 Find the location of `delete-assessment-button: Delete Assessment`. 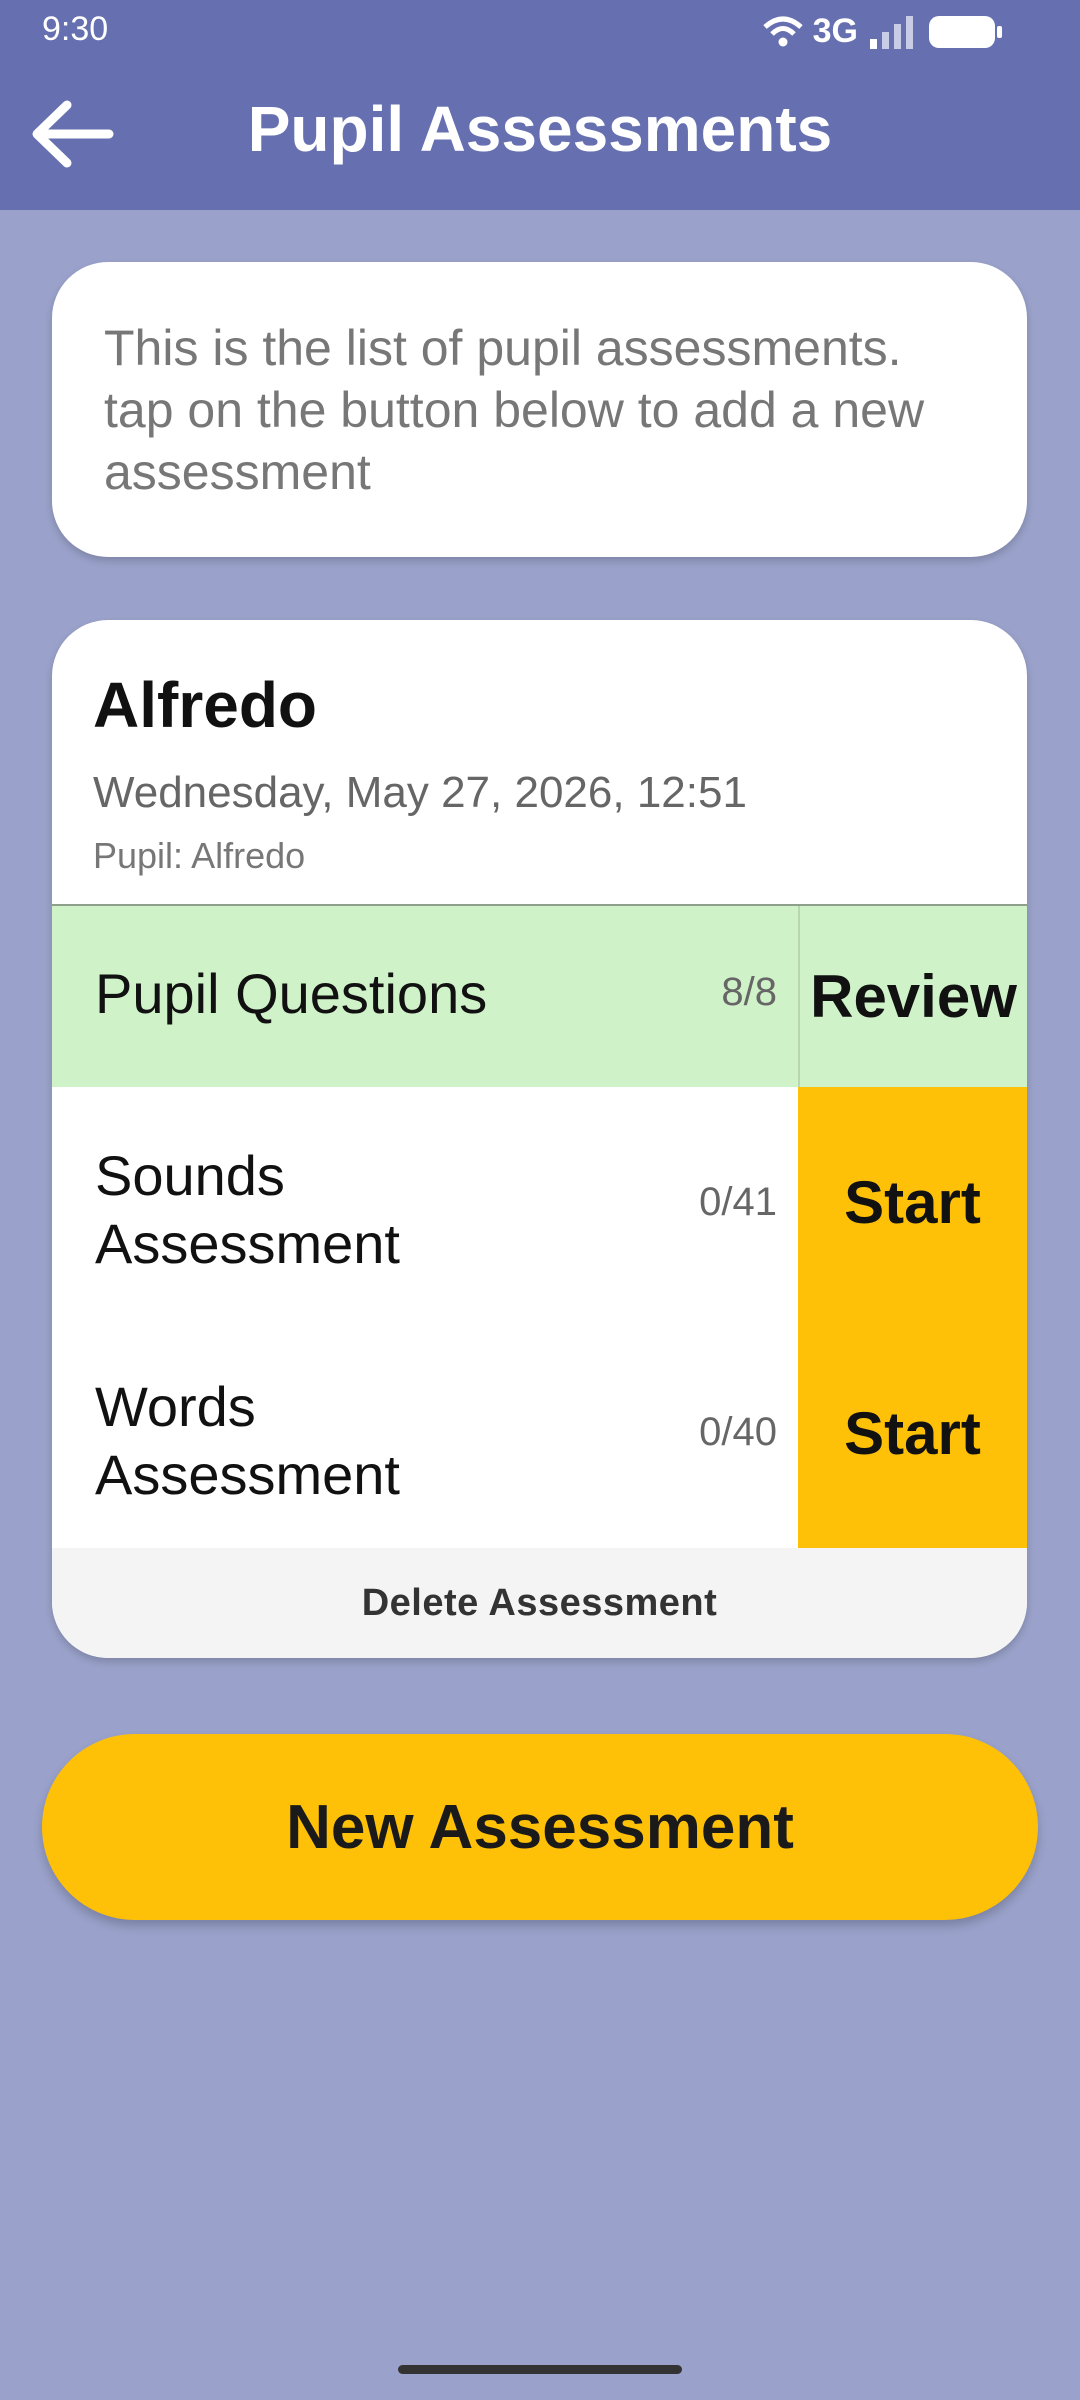

delete-assessment-button: Delete Assessment is located at coordinates (539, 1603).